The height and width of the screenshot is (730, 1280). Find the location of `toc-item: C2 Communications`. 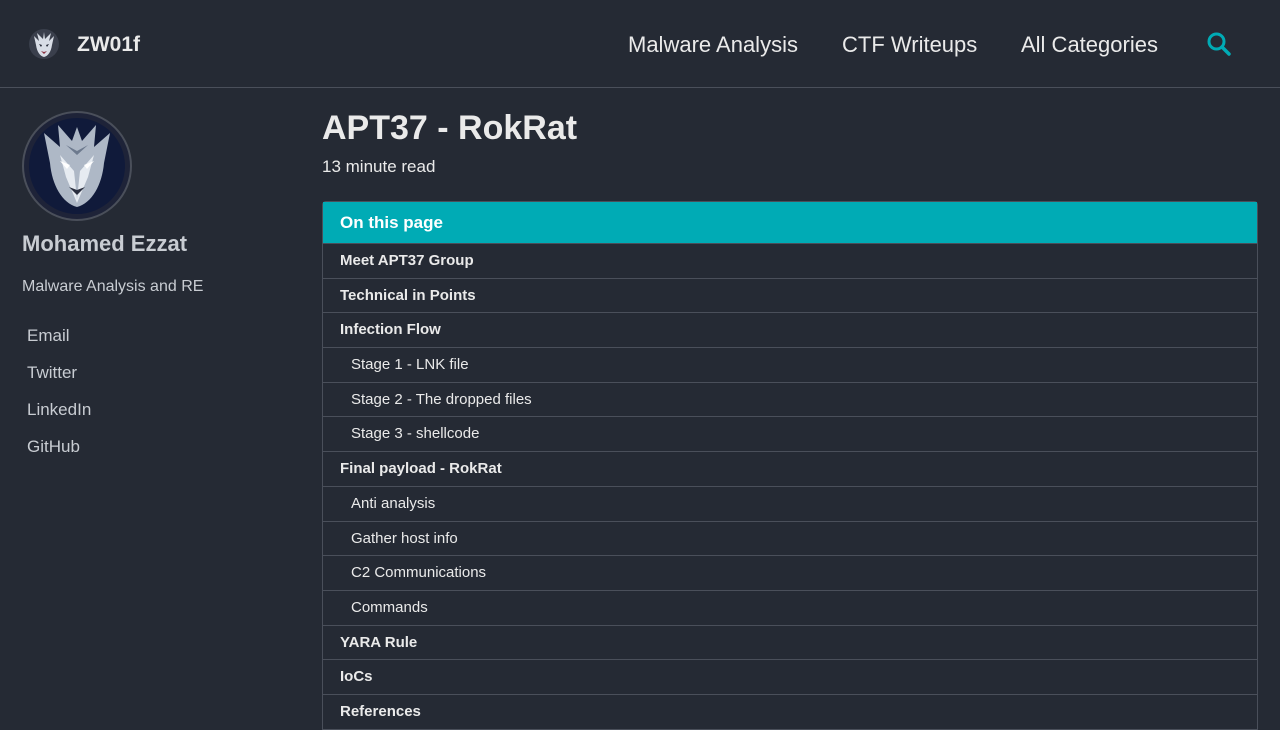

toc-item: C2 Communications is located at coordinates (790, 572).